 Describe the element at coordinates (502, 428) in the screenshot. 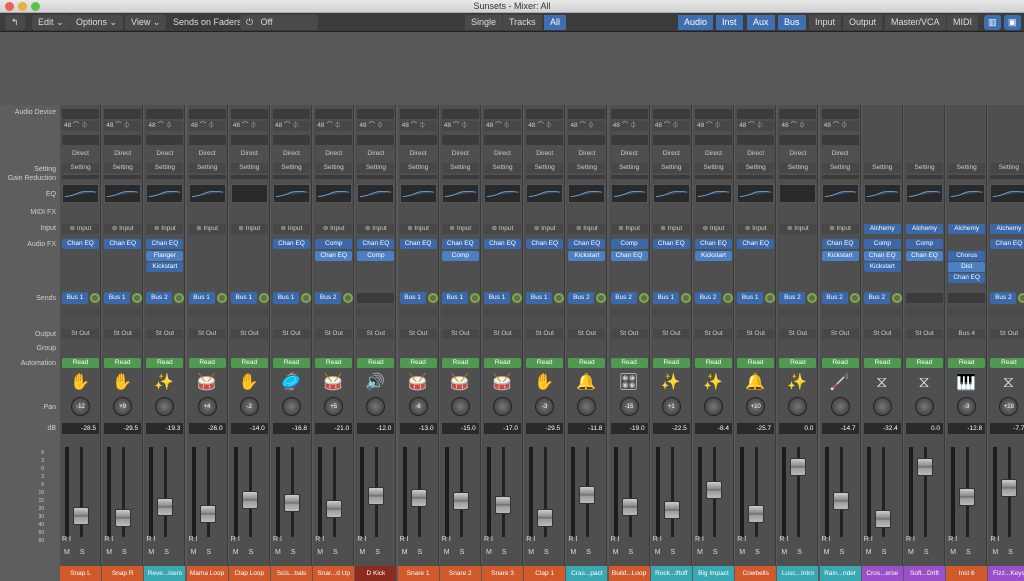

I see `volume-db-readout: -17.0` at that location.